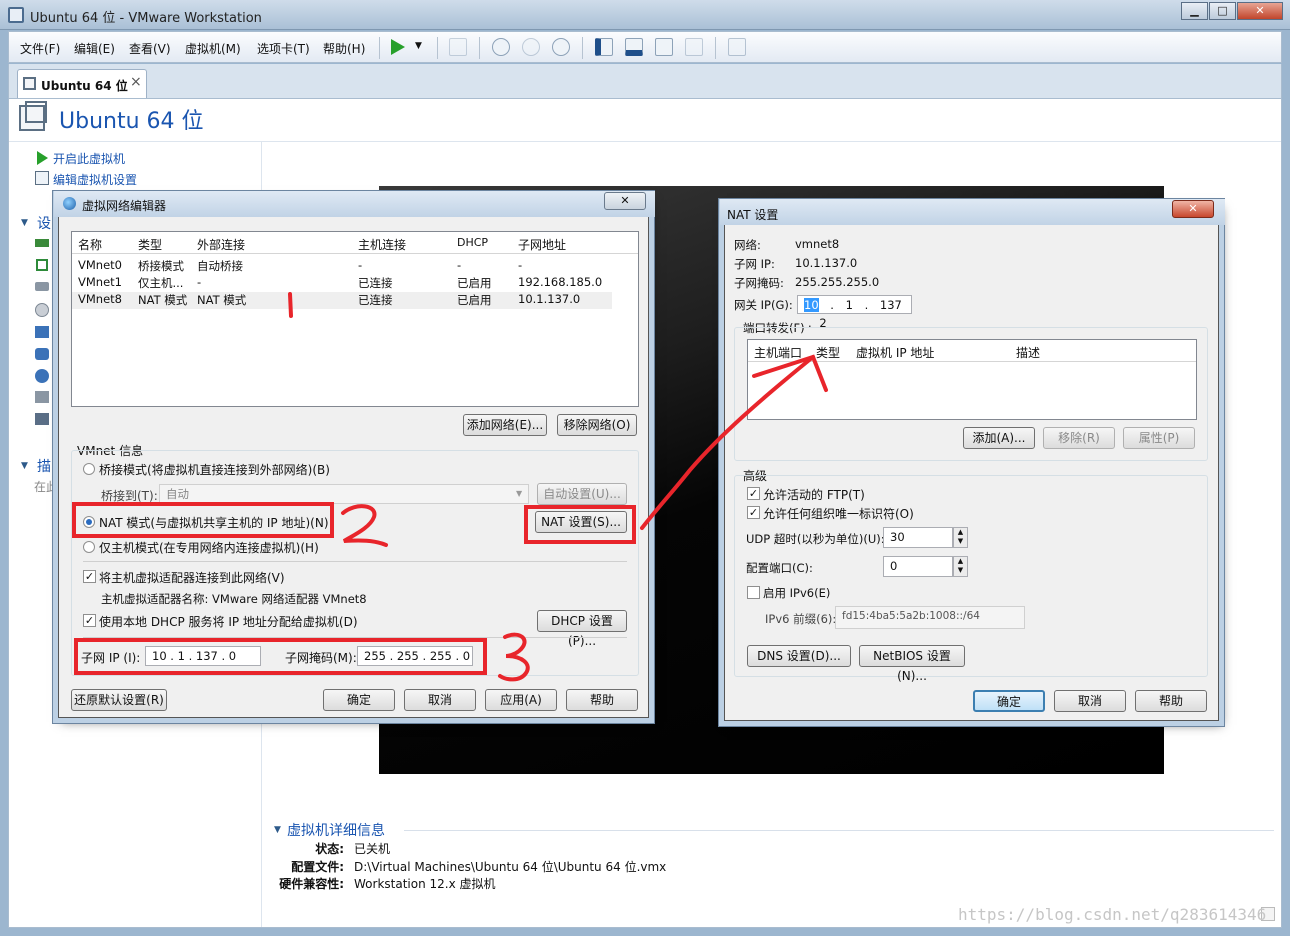  What do you see at coordinates (727, 442) in the screenshot?
I see `annotation-arrow` at bounding box center [727, 442].